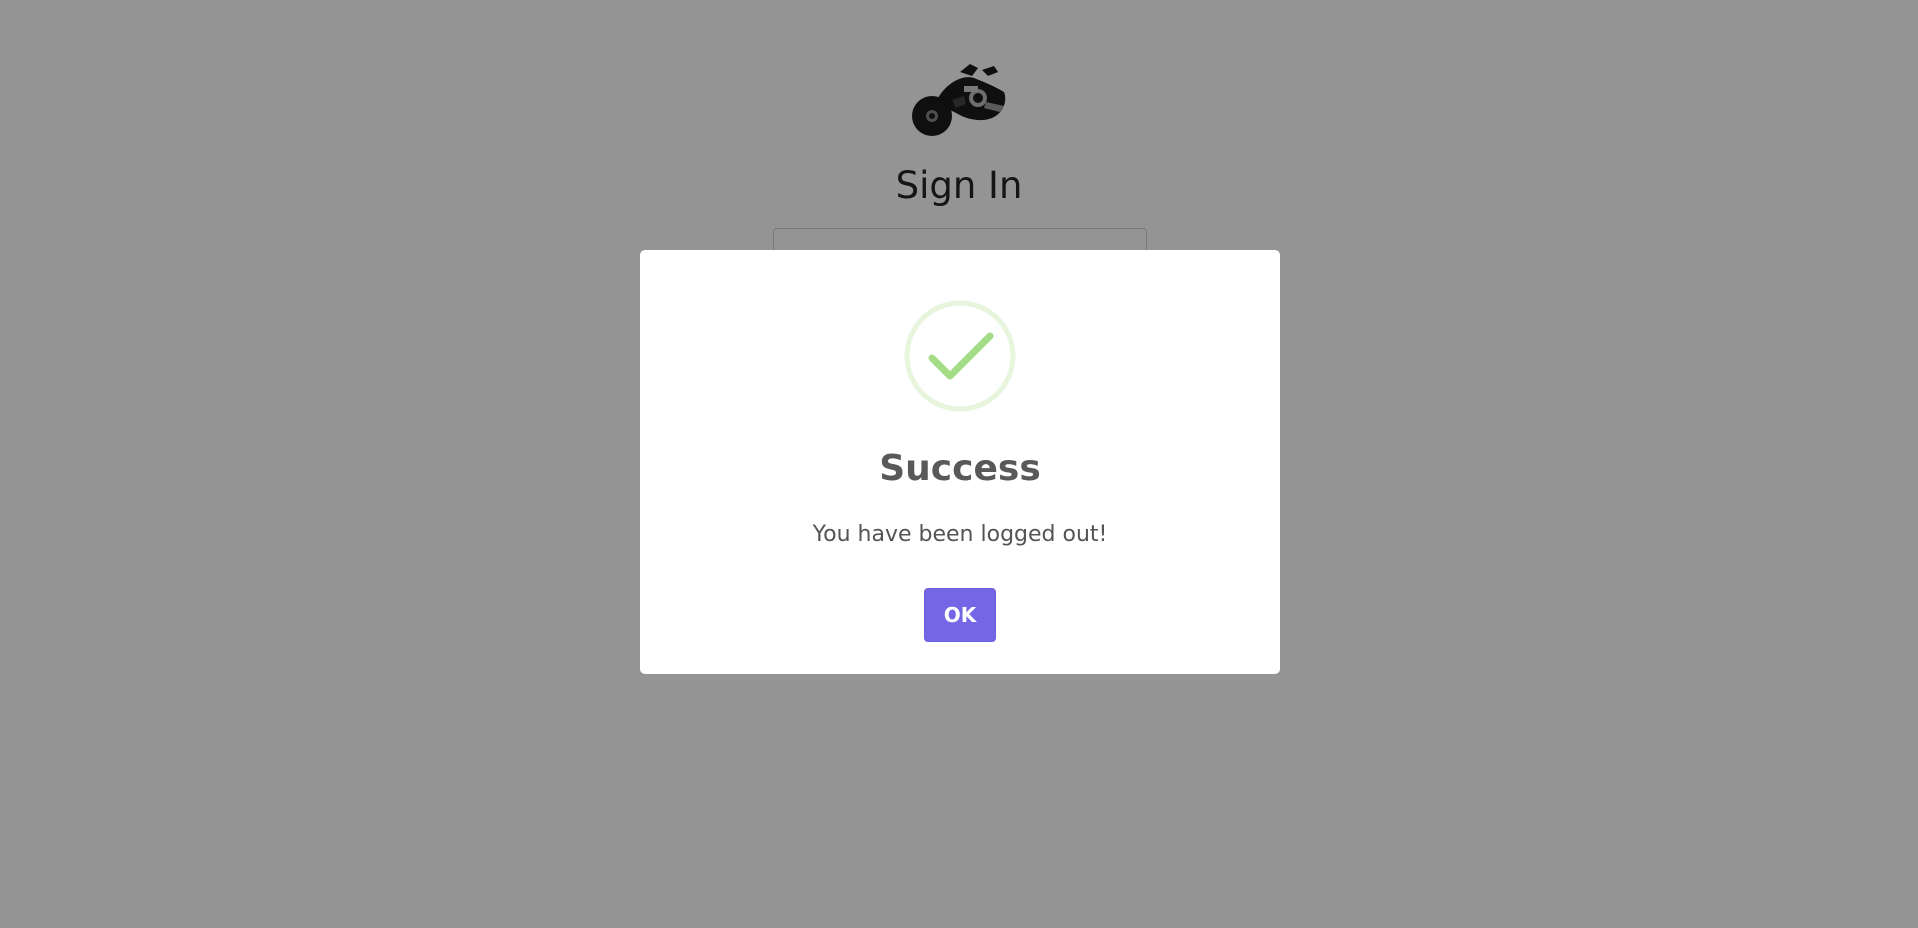 The width and height of the screenshot is (1918, 928). I want to click on dialog-message: You have been logged out!, so click(960, 534).